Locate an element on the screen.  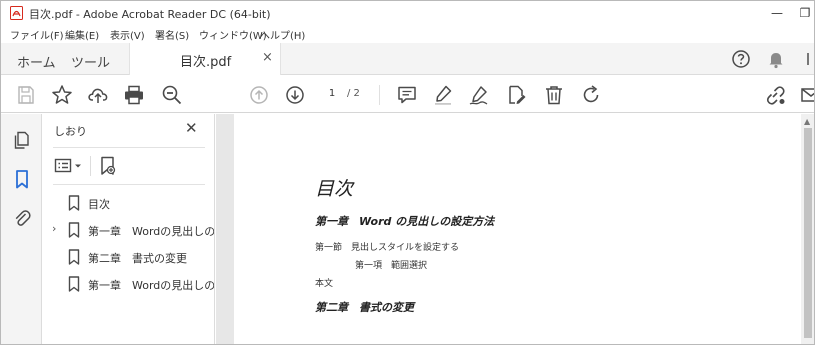
comment-icon is located at coordinates (407, 95).